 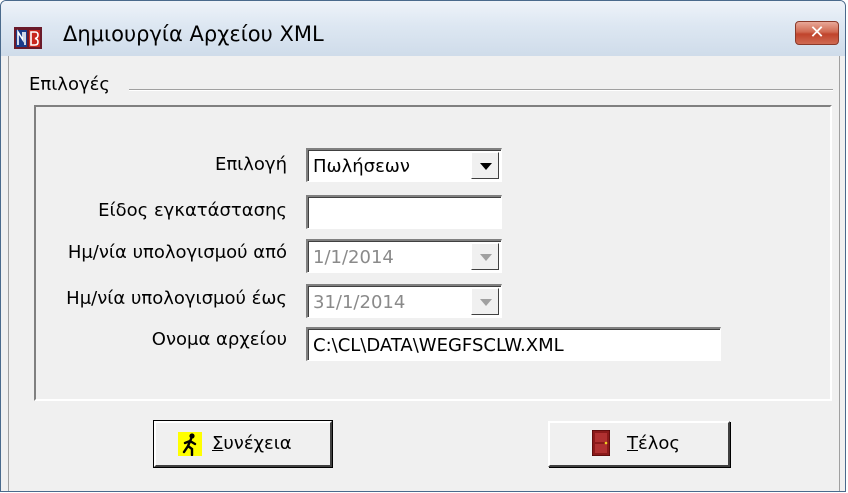 What do you see at coordinates (218, 443) in the screenshot?
I see `continue-mnemonic: Σ` at bounding box center [218, 443].